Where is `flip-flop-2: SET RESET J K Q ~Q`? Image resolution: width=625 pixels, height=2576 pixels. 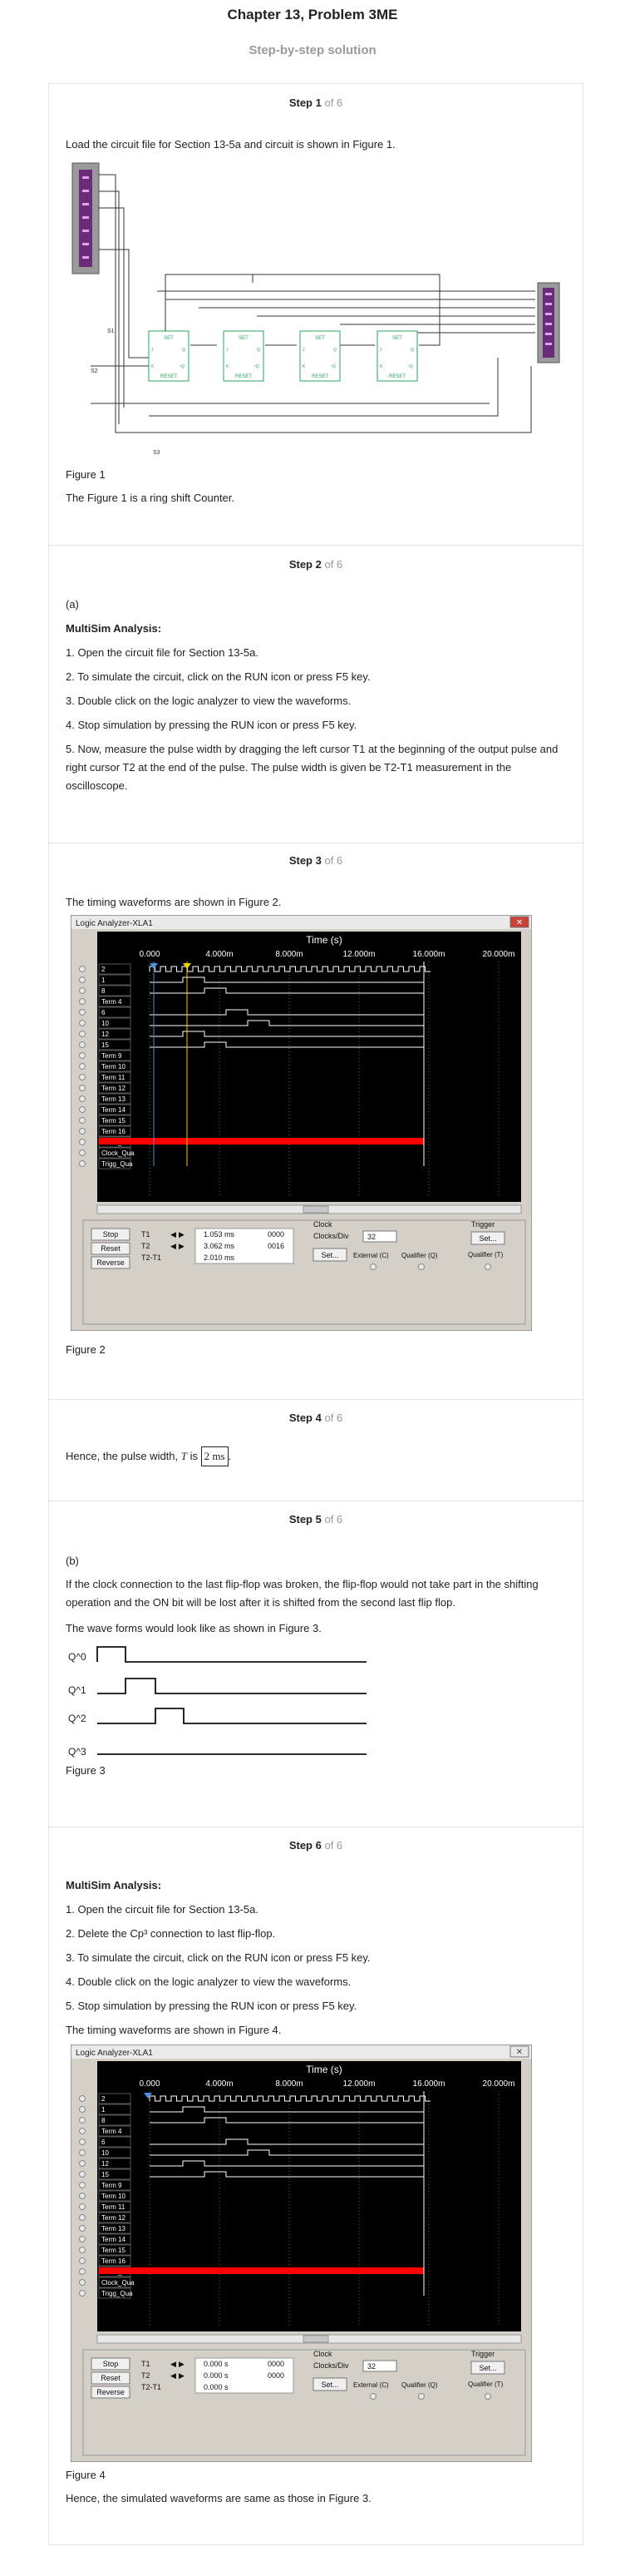
flip-flop-2: SET RESET J K Q ~Q is located at coordinates (243, 356).